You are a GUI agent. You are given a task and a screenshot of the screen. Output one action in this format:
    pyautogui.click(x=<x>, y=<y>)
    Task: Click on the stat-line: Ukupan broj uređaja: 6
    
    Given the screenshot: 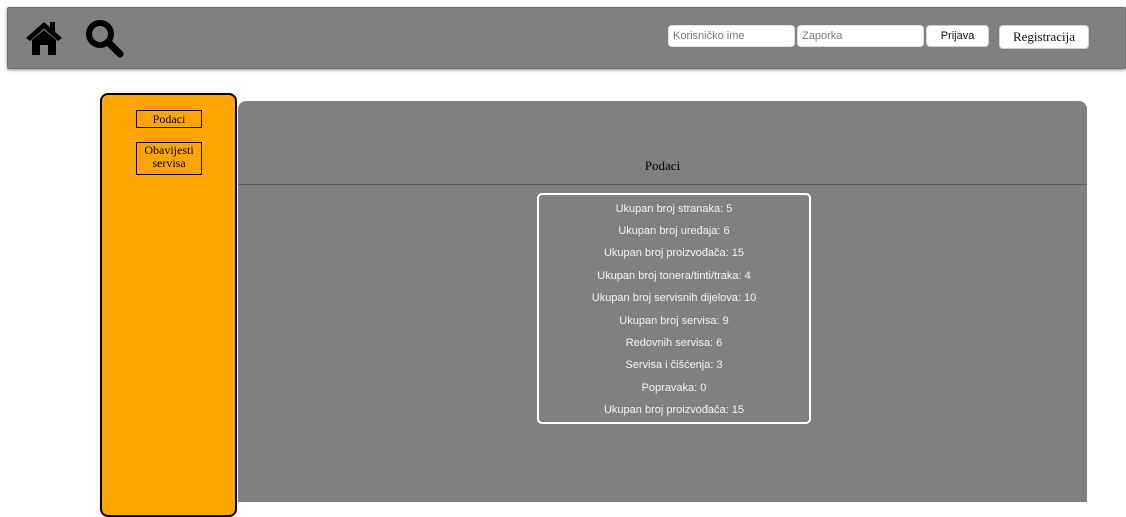 What is the action you would take?
    pyautogui.click(x=674, y=231)
    